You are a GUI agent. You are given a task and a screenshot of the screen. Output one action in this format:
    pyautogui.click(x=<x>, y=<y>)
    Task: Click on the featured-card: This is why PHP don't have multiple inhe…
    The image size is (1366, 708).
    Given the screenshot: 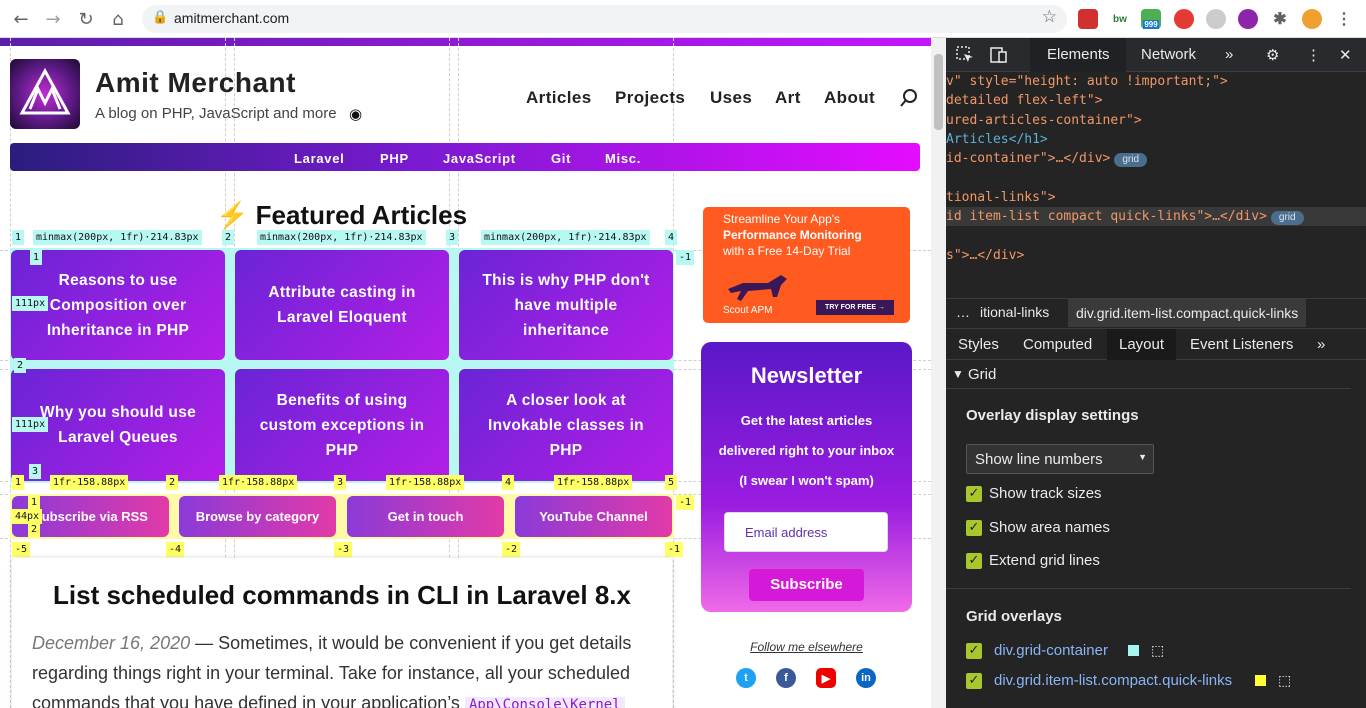 What is the action you would take?
    pyautogui.click(x=566, y=305)
    